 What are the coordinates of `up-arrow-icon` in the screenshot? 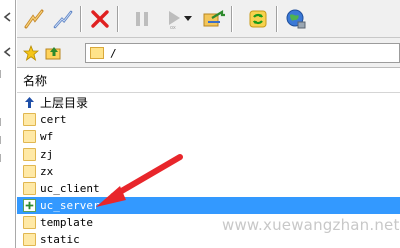 It's located at (29, 102).